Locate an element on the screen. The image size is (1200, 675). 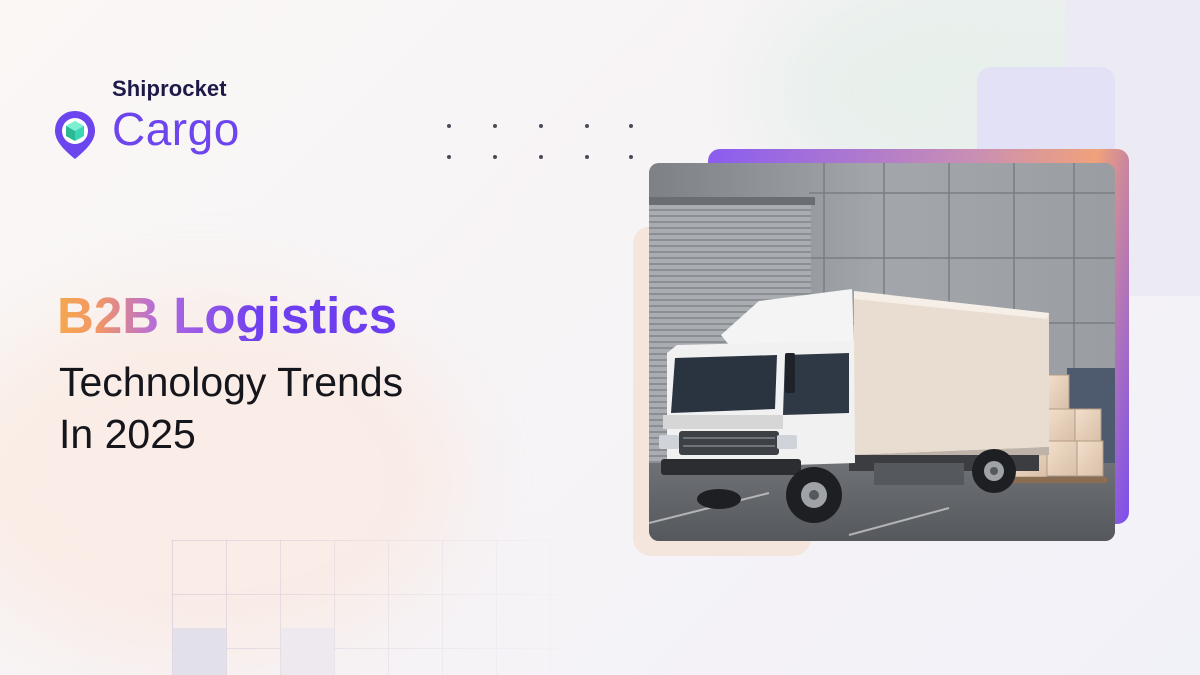
page-title: B2B Logistics is located at coordinates (227, 315).